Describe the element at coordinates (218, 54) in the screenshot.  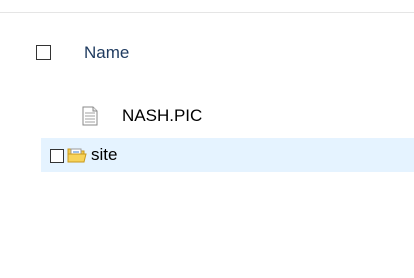
I see `column-header-name: Name` at that location.